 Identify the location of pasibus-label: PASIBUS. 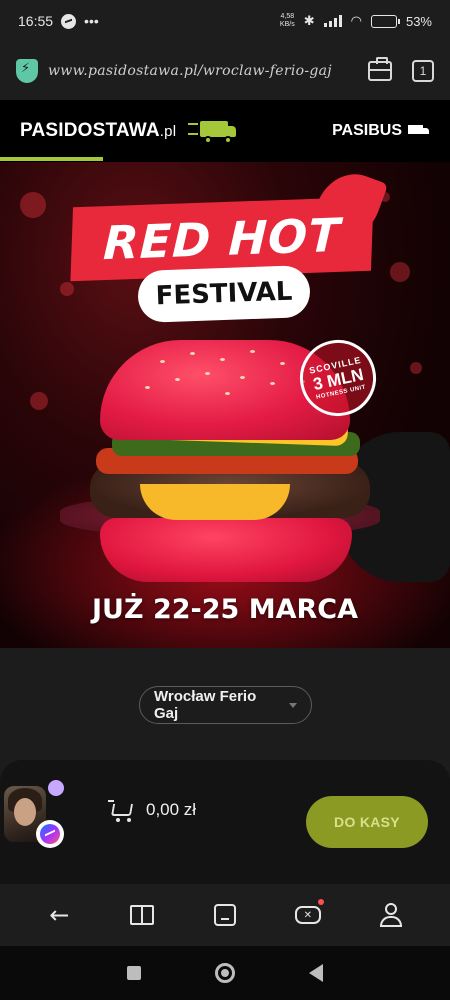
(367, 130).